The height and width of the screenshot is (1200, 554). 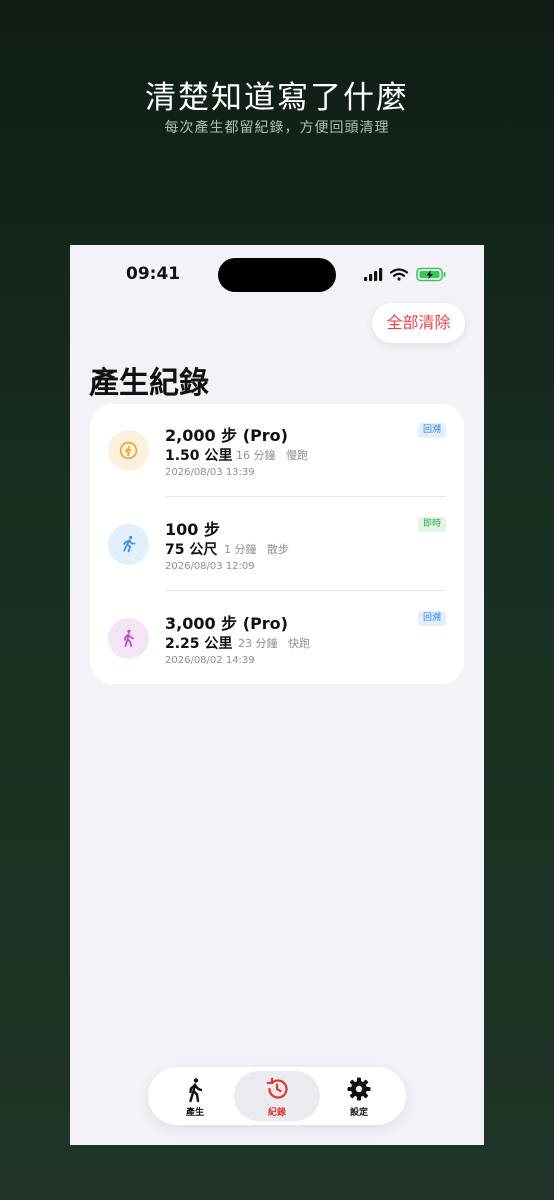 What do you see at coordinates (258, 643) in the screenshot?
I see `record-duration: 23 分鐘` at bounding box center [258, 643].